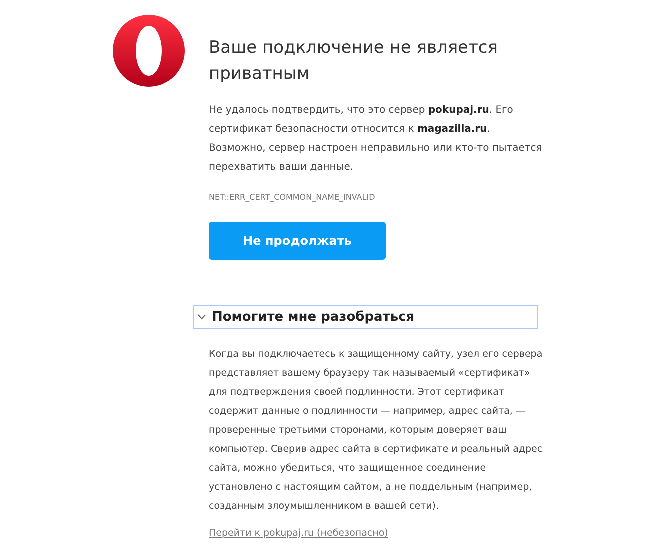 The height and width of the screenshot is (546, 659). What do you see at coordinates (292, 197) in the screenshot?
I see `error-code: NET::ERR_CERT_COMMON_NAME_INVALID` at bounding box center [292, 197].